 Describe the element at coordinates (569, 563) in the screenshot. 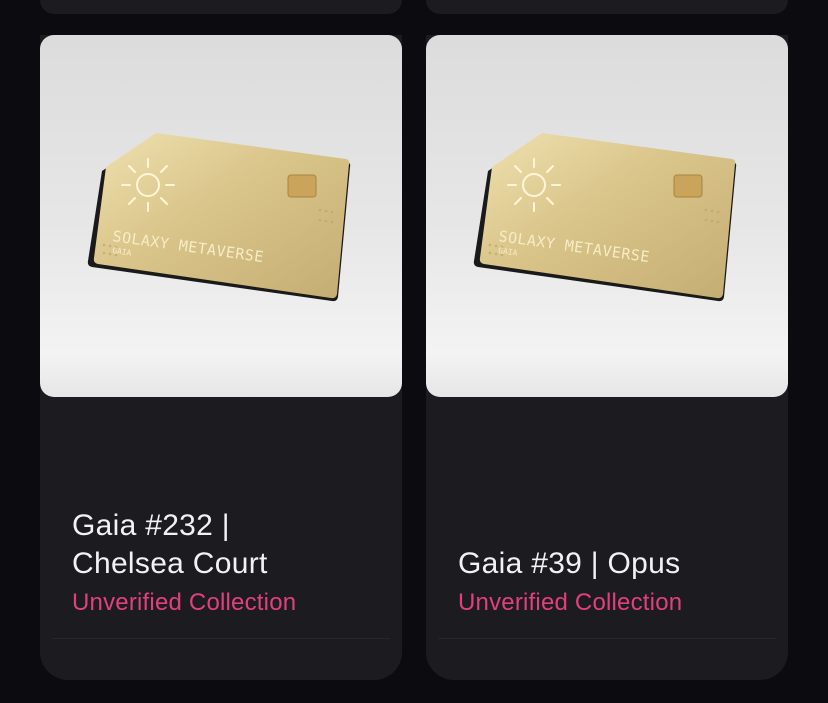

I see `nft-title-line2: Gaia #39 | Opus` at that location.